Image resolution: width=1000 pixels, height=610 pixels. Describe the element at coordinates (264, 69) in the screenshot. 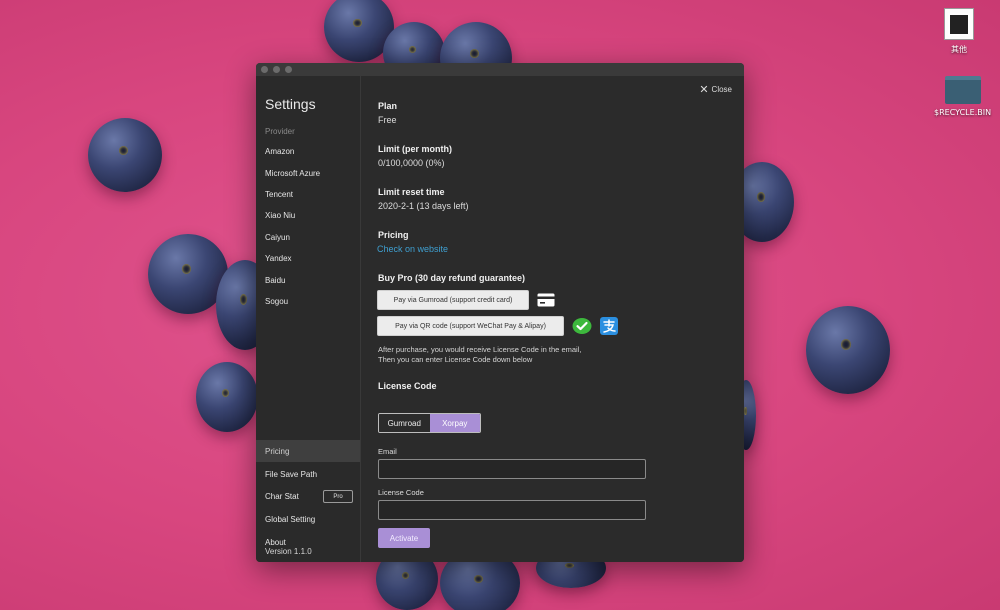

I see `close-window-button` at that location.